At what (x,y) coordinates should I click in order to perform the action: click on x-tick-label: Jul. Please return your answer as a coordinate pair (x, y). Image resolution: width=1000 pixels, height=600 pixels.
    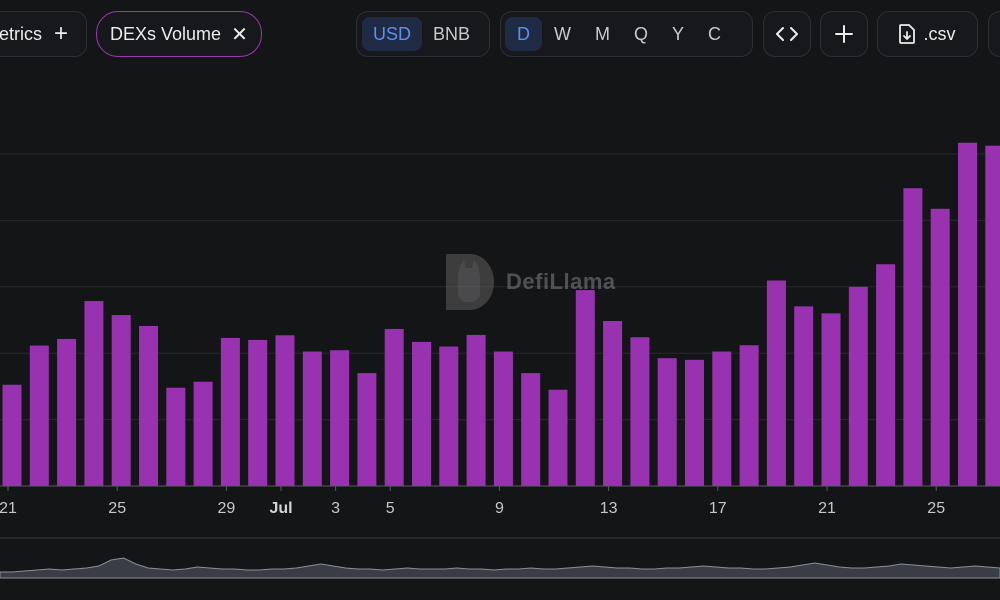
    Looking at the image, I should click on (280, 508).